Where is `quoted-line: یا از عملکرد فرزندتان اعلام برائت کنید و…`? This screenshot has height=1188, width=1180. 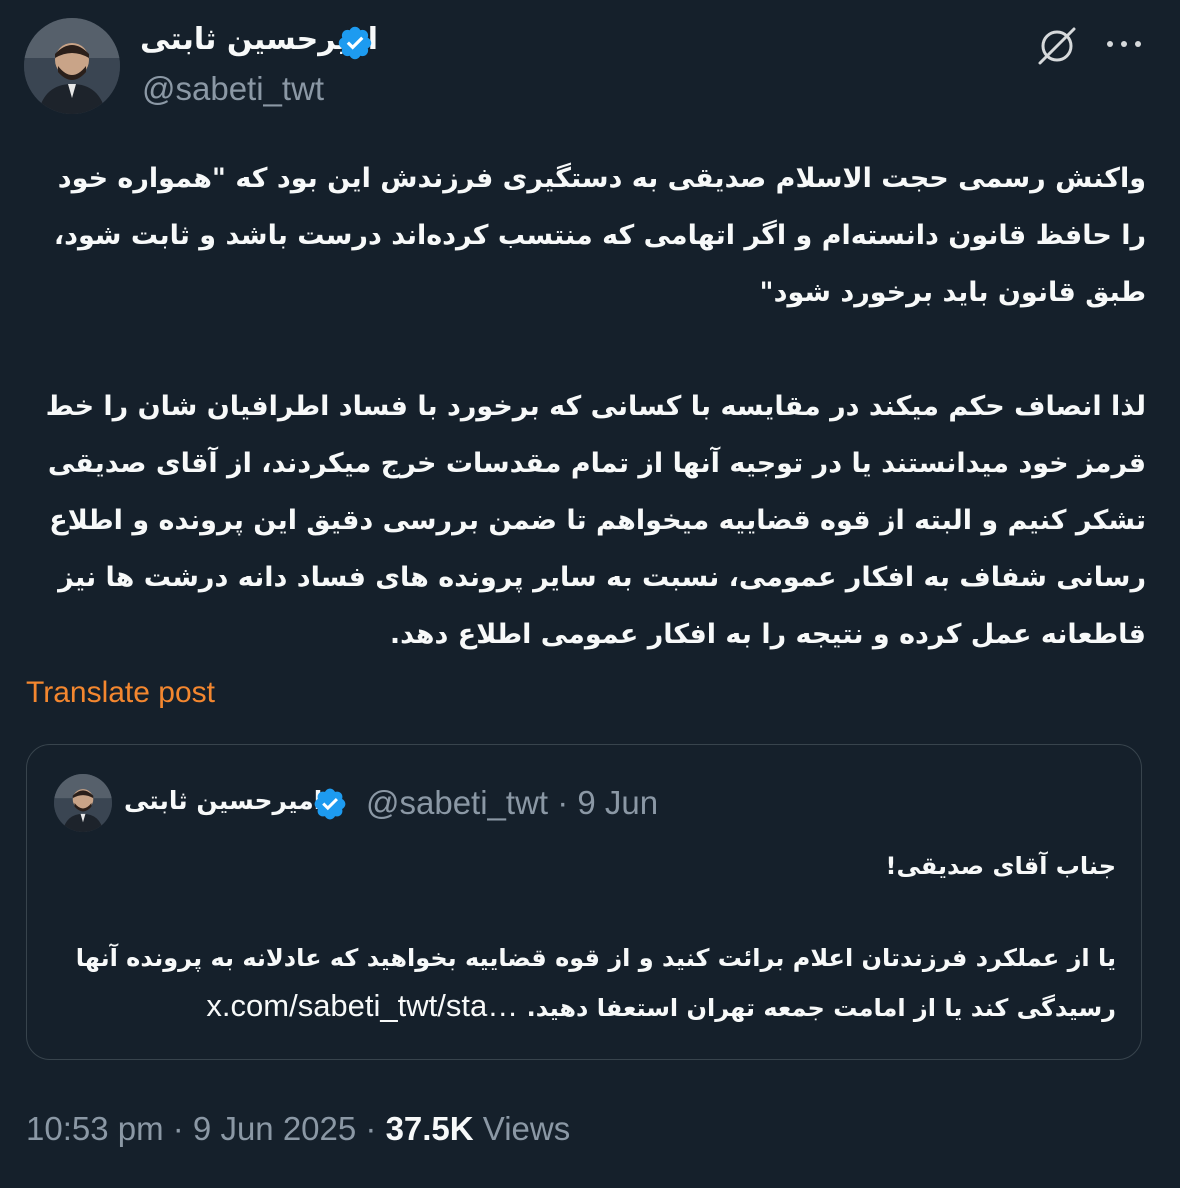 quoted-line: یا از عملکرد فرزندتان اعلام برائت کنید و… is located at coordinates (588, 983).